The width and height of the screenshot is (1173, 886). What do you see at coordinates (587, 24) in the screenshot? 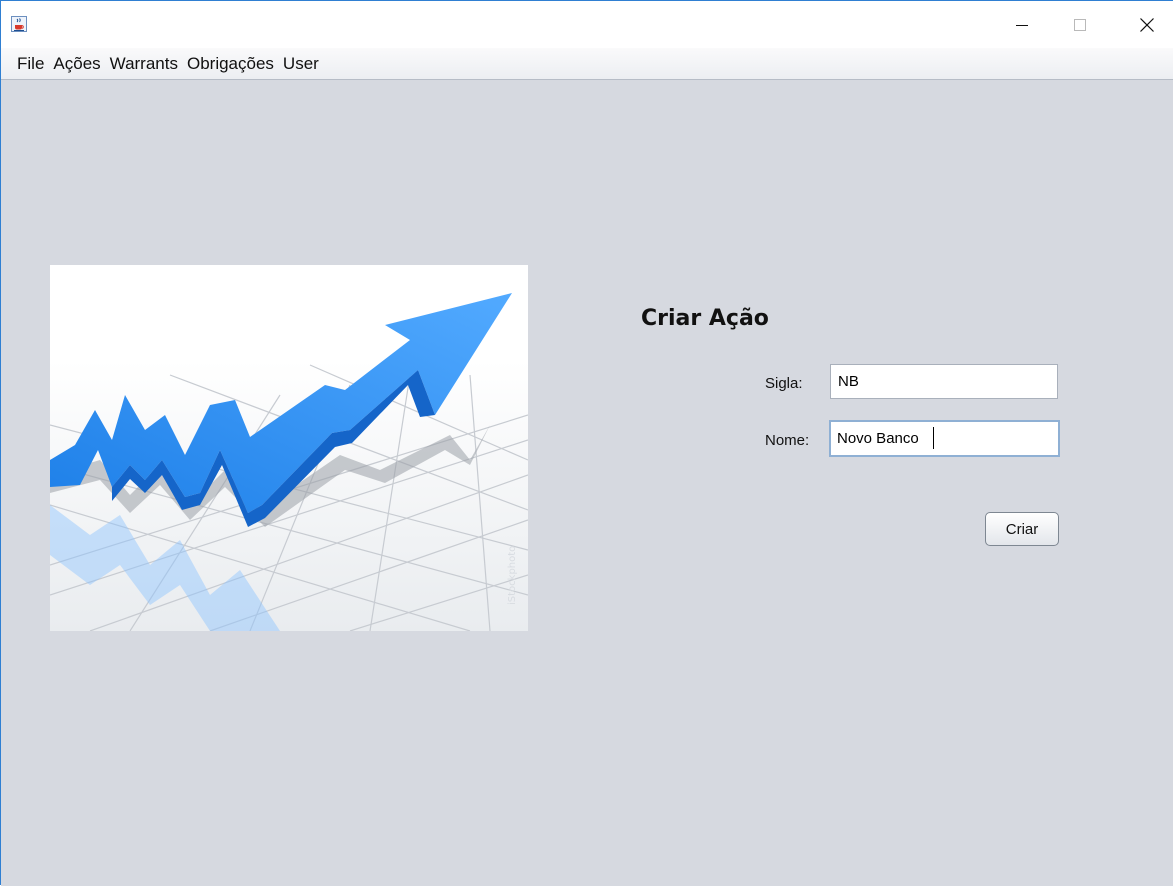
I see `title-bar` at bounding box center [587, 24].